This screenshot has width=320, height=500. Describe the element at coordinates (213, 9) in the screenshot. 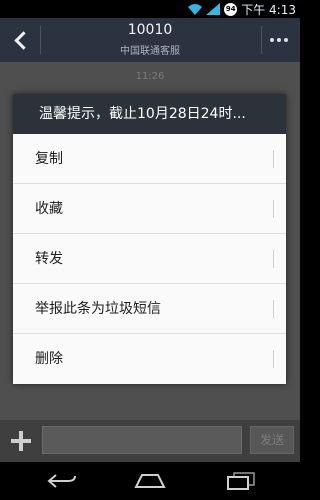

I see `signal-icon` at that location.